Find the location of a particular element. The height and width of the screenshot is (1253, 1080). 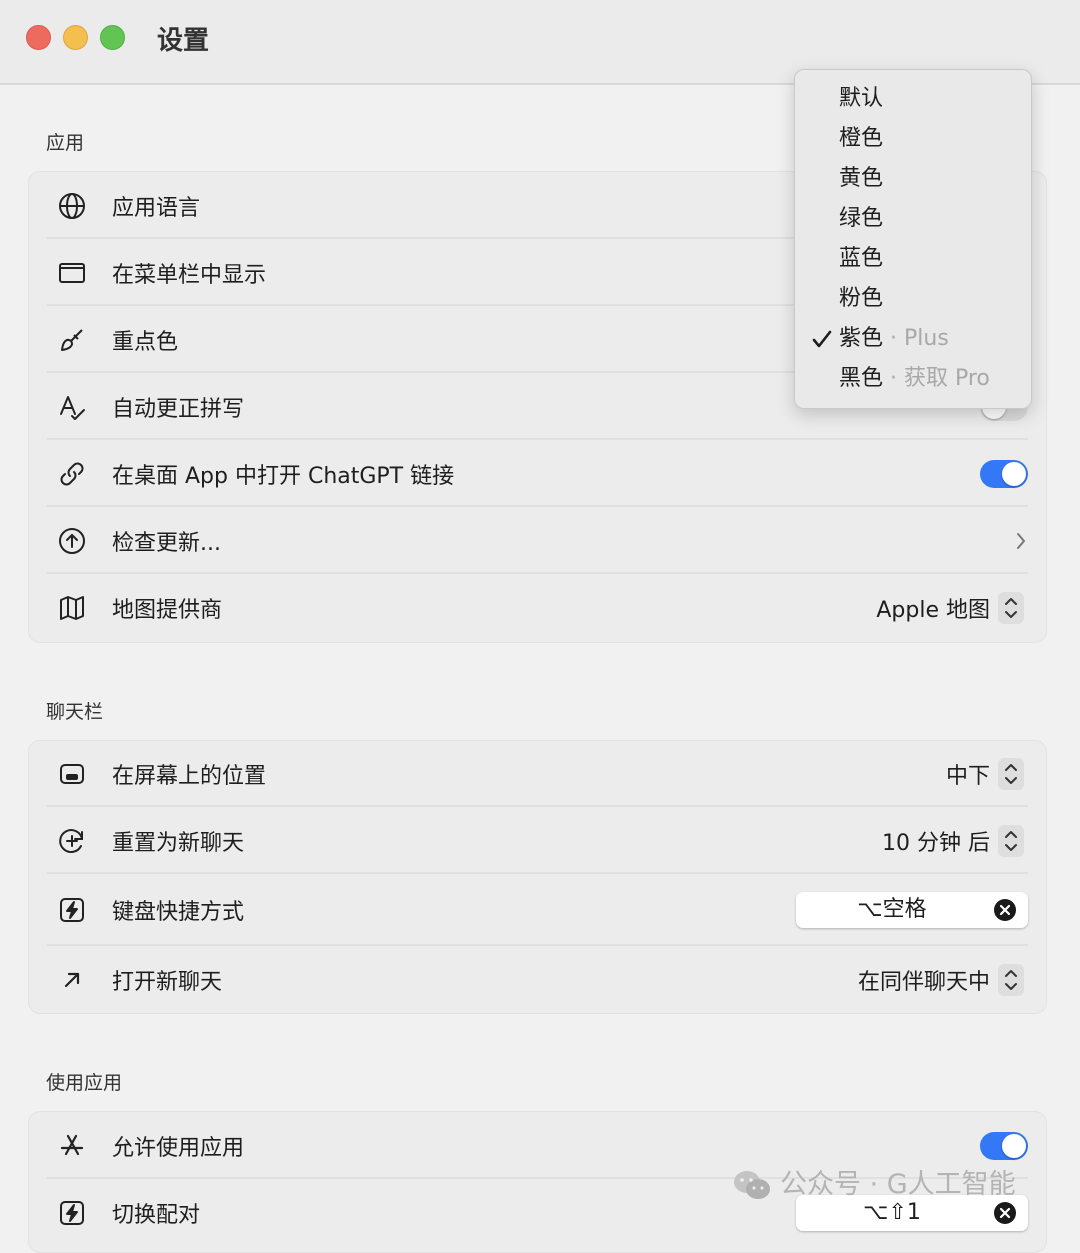

new-chat-icon is located at coordinates (72, 841).